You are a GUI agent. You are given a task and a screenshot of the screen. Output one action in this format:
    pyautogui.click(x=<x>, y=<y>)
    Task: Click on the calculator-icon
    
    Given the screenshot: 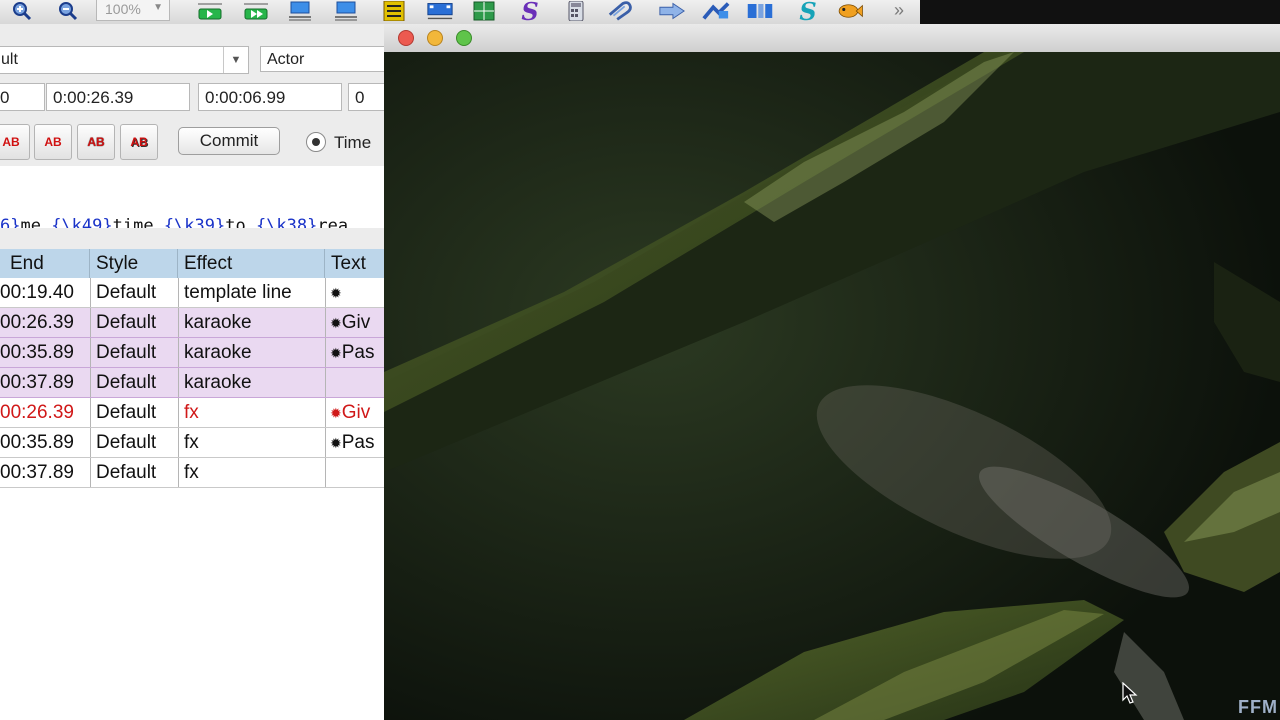 What is the action you would take?
    pyautogui.click(x=576, y=11)
    